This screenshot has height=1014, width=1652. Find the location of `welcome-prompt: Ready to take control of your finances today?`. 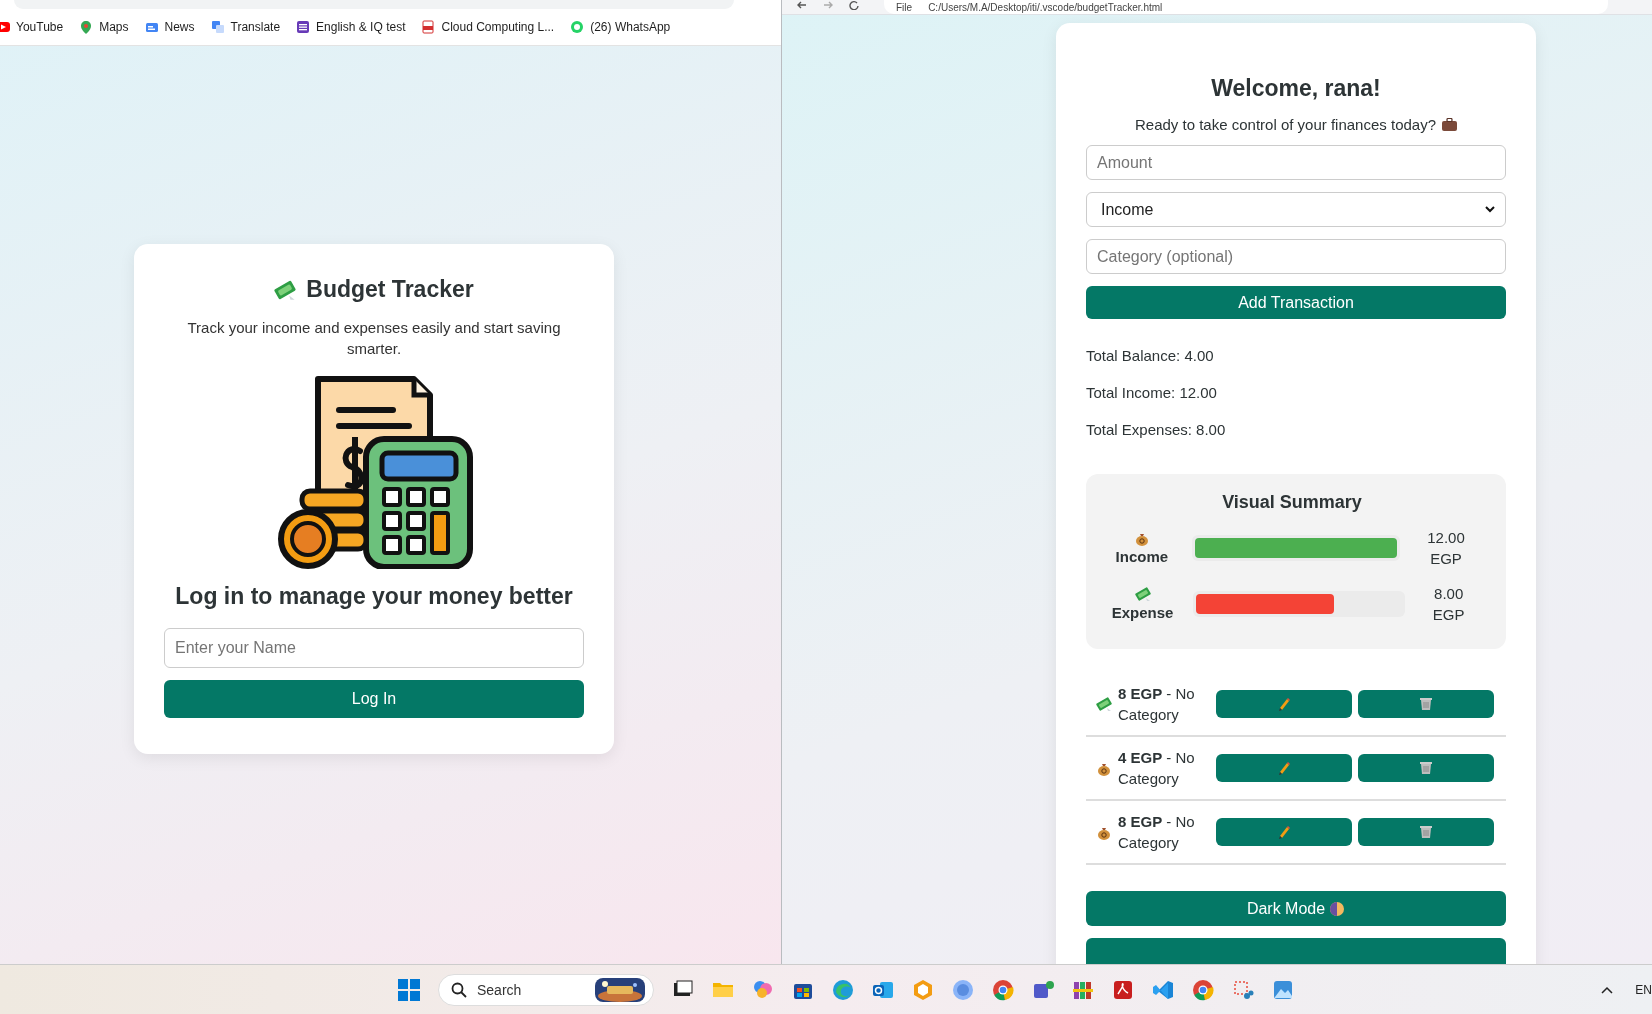

welcome-prompt: Ready to take control of your finances today? is located at coordinates (1285, 124).